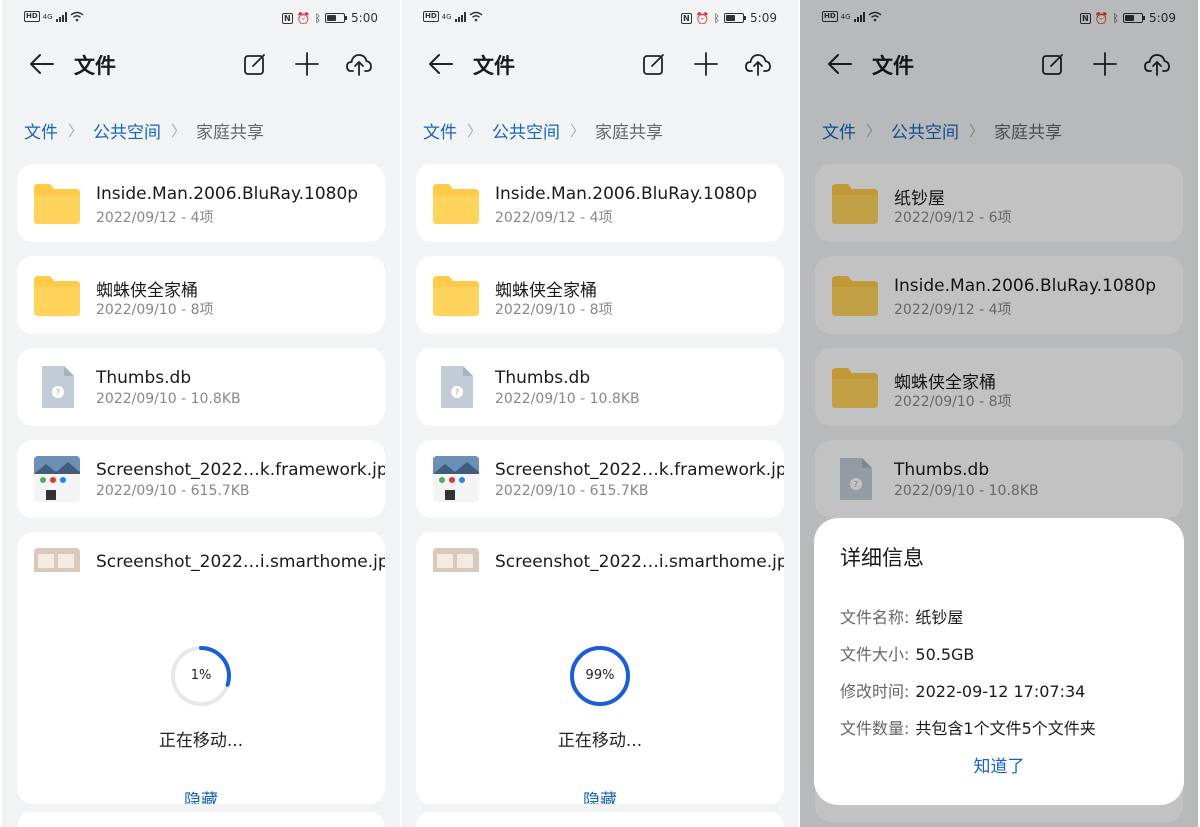 The height and width of the screenshot is (827, 1200). What do you see at coordinates (953, 218) in the screenshot?
I see `file-meta: 2022/09/12 - 6项` at bounding box center [953, 218].